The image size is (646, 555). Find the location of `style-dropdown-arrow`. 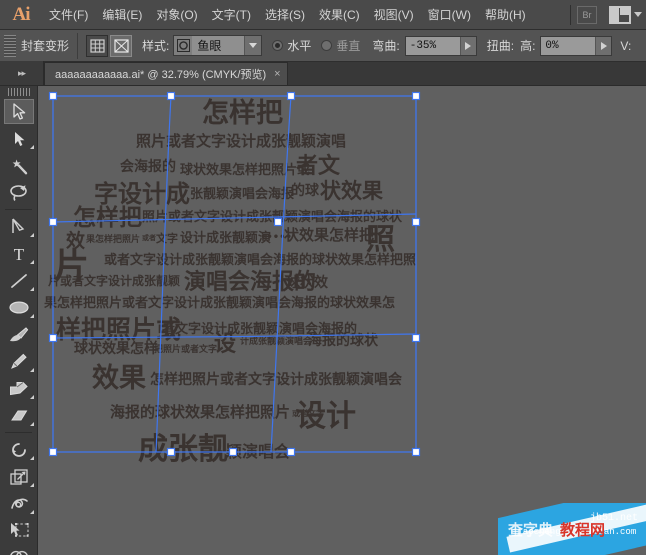

style-dropdown-arrow is located at coordinates (253, 45).